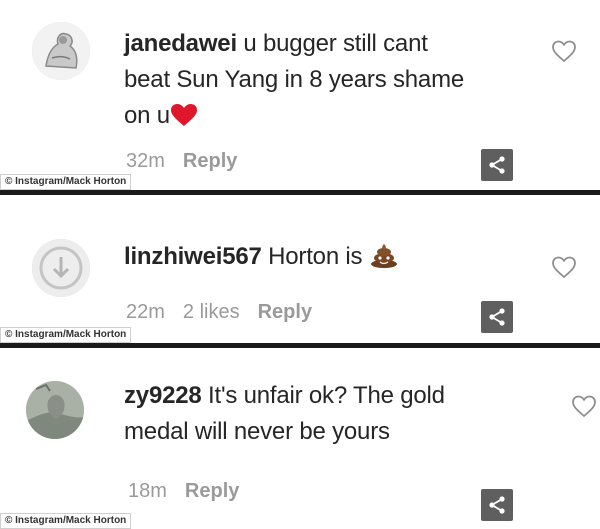 The image size is (600, 529). I want to click on username: linzhiwei567, so click(193, 256).